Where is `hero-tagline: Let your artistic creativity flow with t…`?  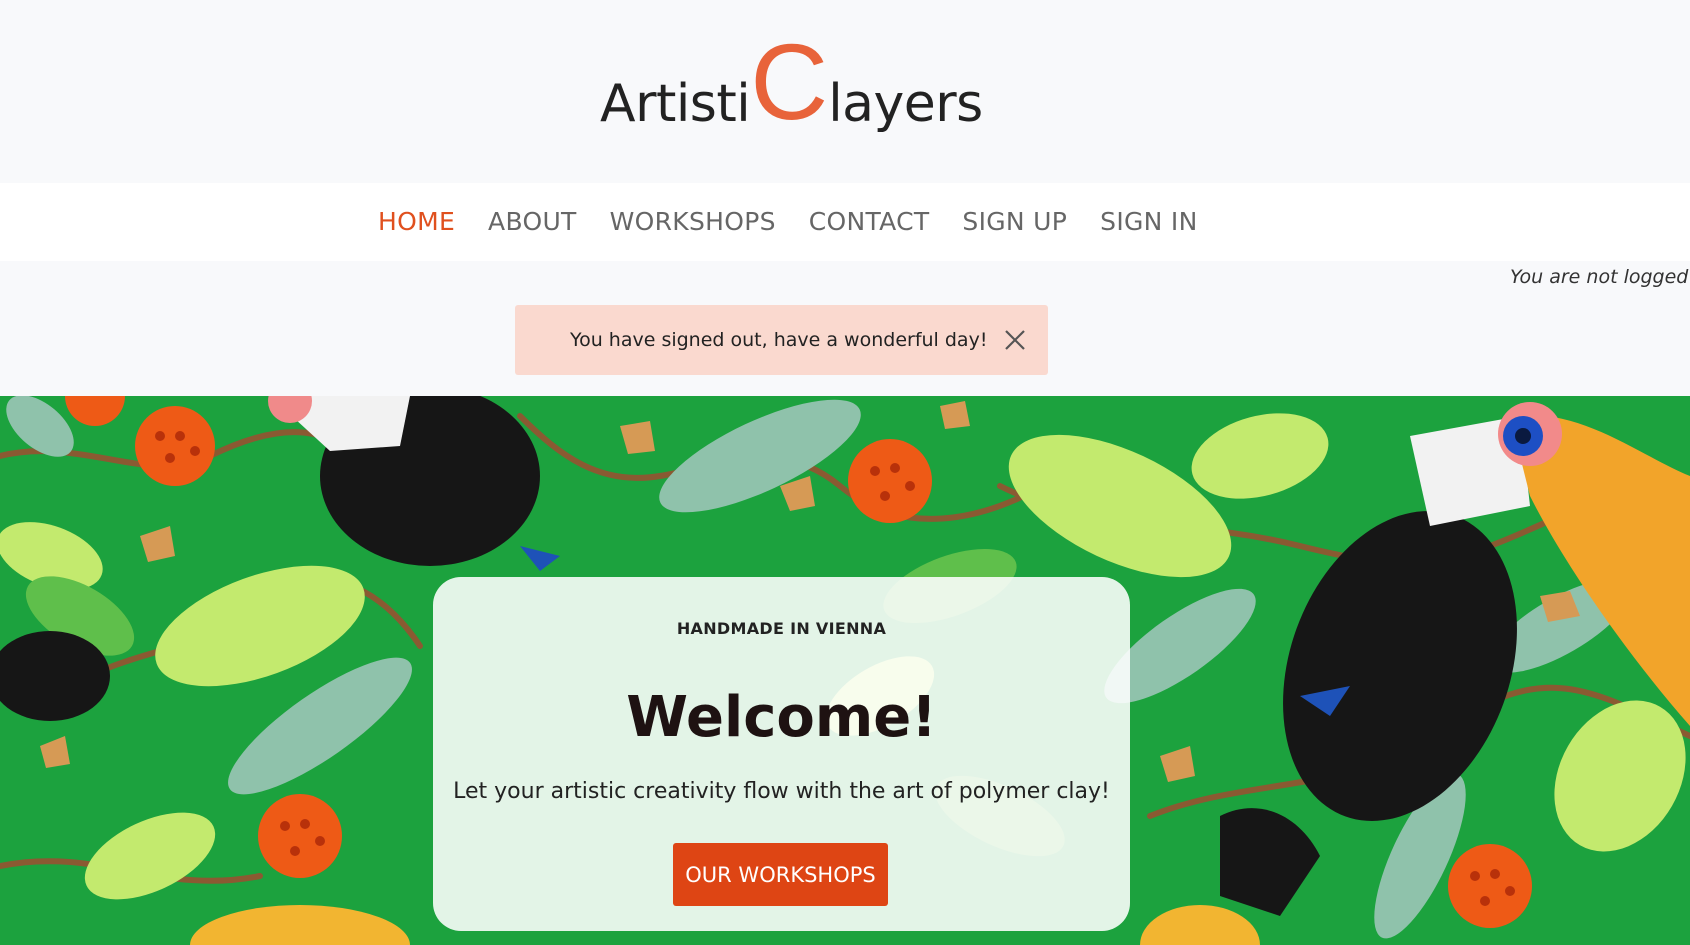 hero-tagline: Let your artistic creativity flow with t… is located at coordinates (781, 791).